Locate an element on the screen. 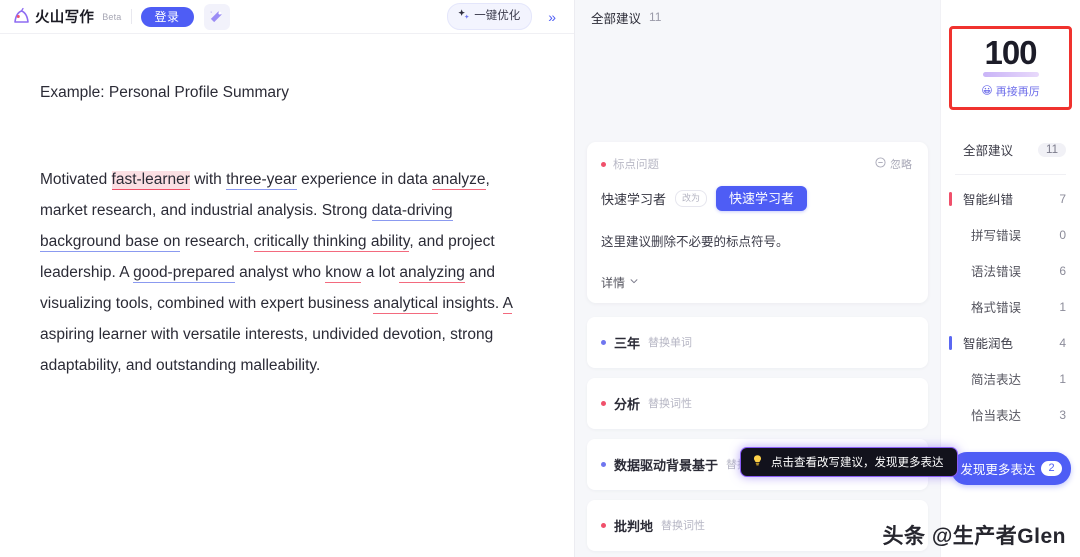 The width and height of the screenshot is (1080, 557). score-card: 100 😀 再接再厉 is located at coordinates (1010, 68).